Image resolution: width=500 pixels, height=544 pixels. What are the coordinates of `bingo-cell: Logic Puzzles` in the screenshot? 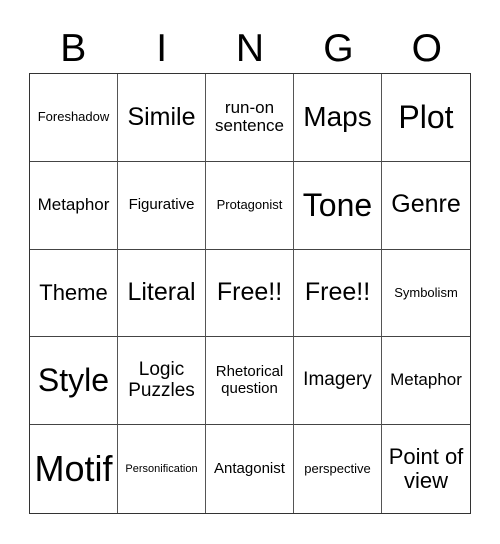 It's located at (162, 381).